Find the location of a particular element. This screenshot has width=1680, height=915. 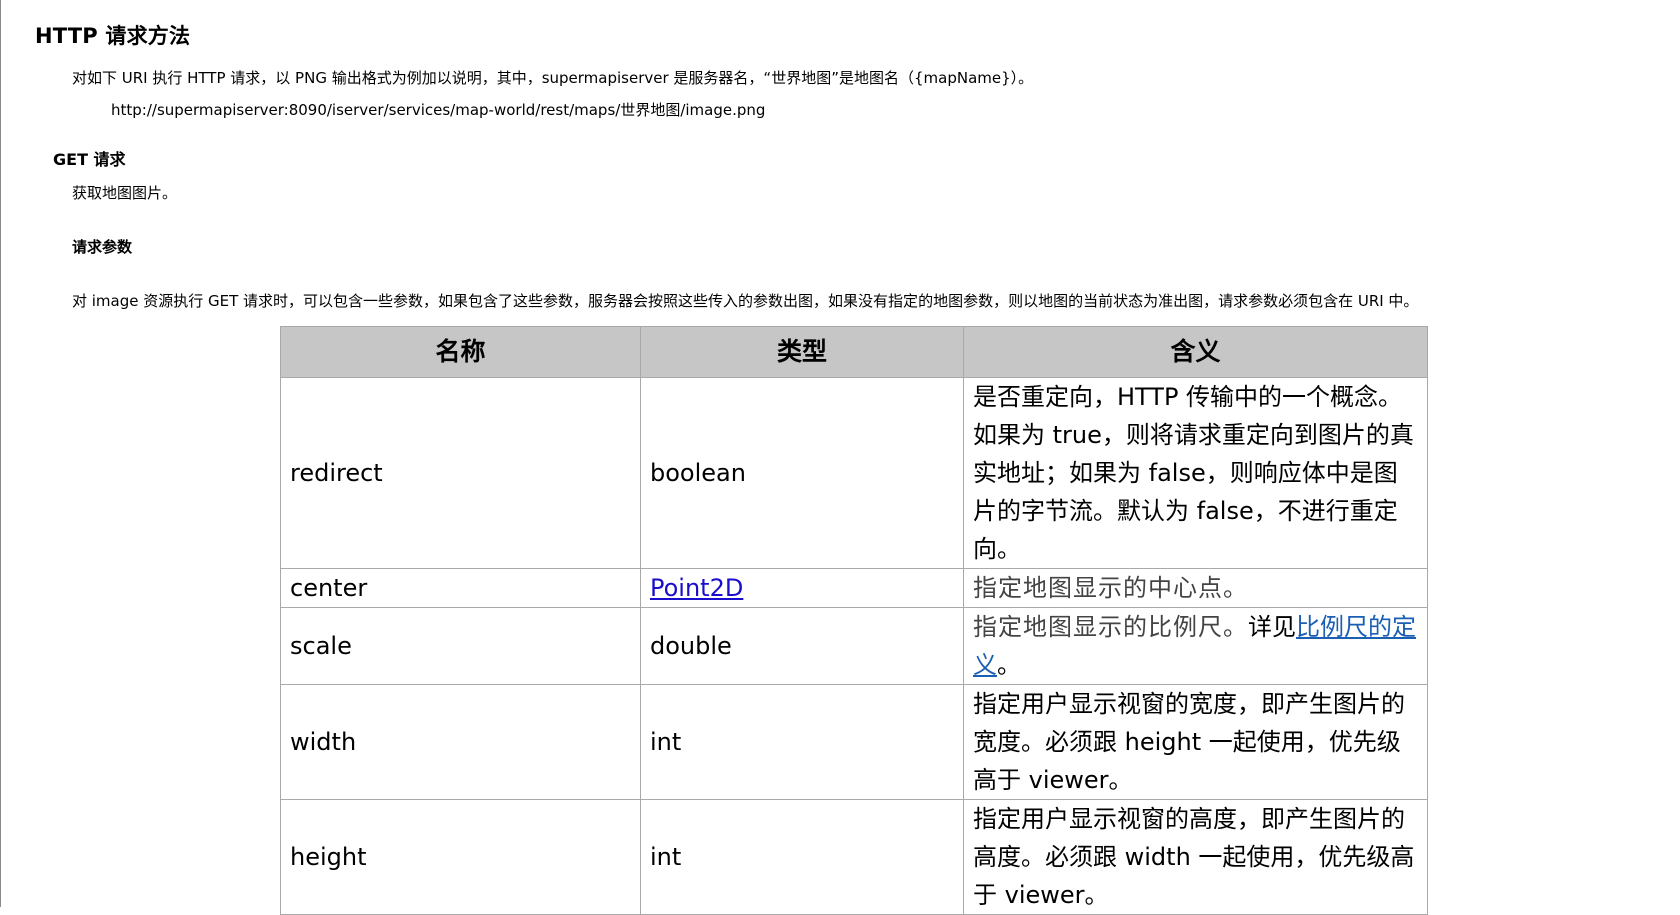

table-header-row: 名称 类型 含义 is located at coordinates (854, 352).